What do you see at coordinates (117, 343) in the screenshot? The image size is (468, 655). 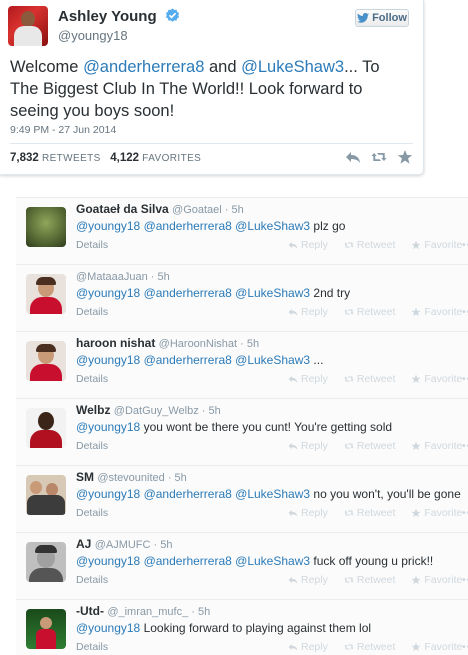 I see `user-name: haroon nishat` at bounding box center [117, 343].